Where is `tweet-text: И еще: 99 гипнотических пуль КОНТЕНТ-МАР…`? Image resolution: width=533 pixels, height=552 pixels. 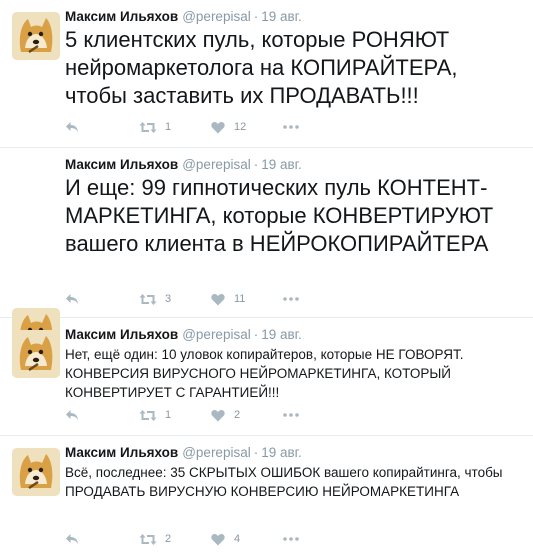 tweet-text: И еще: 99 гипнотических пуль КОНТЕНТ-МАР… is located at coordinates (279, 215).